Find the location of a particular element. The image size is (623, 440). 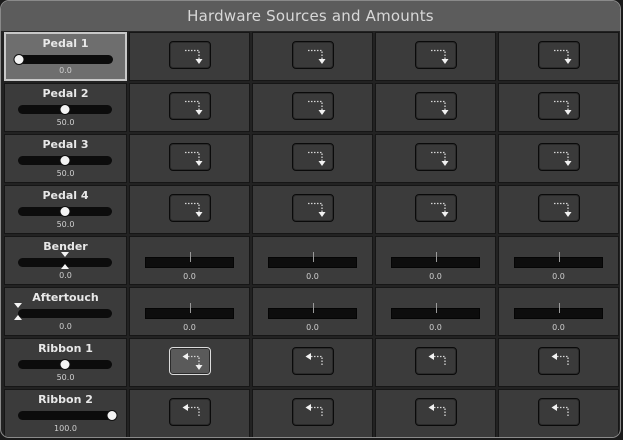

source-pedal-4: Pedal 4 50.0 is located at coordinates (65, 209).